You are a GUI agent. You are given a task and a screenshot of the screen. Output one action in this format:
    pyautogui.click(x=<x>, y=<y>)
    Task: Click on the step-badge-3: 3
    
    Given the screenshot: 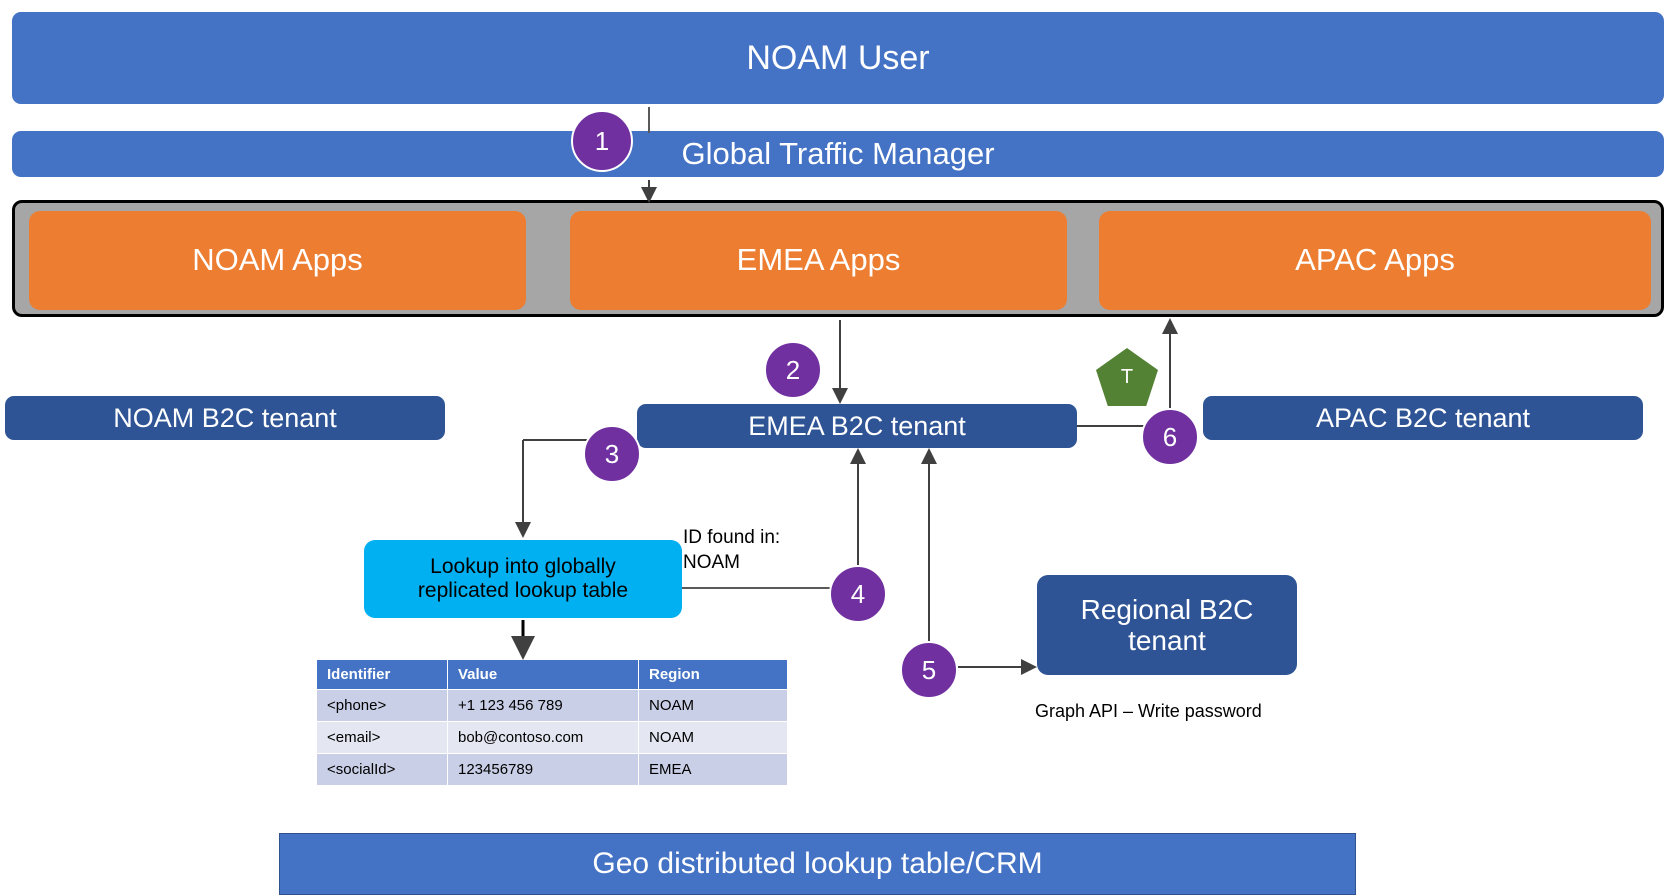 What is the action you would take?
    pyautogui.click(x=612, y=454)
    